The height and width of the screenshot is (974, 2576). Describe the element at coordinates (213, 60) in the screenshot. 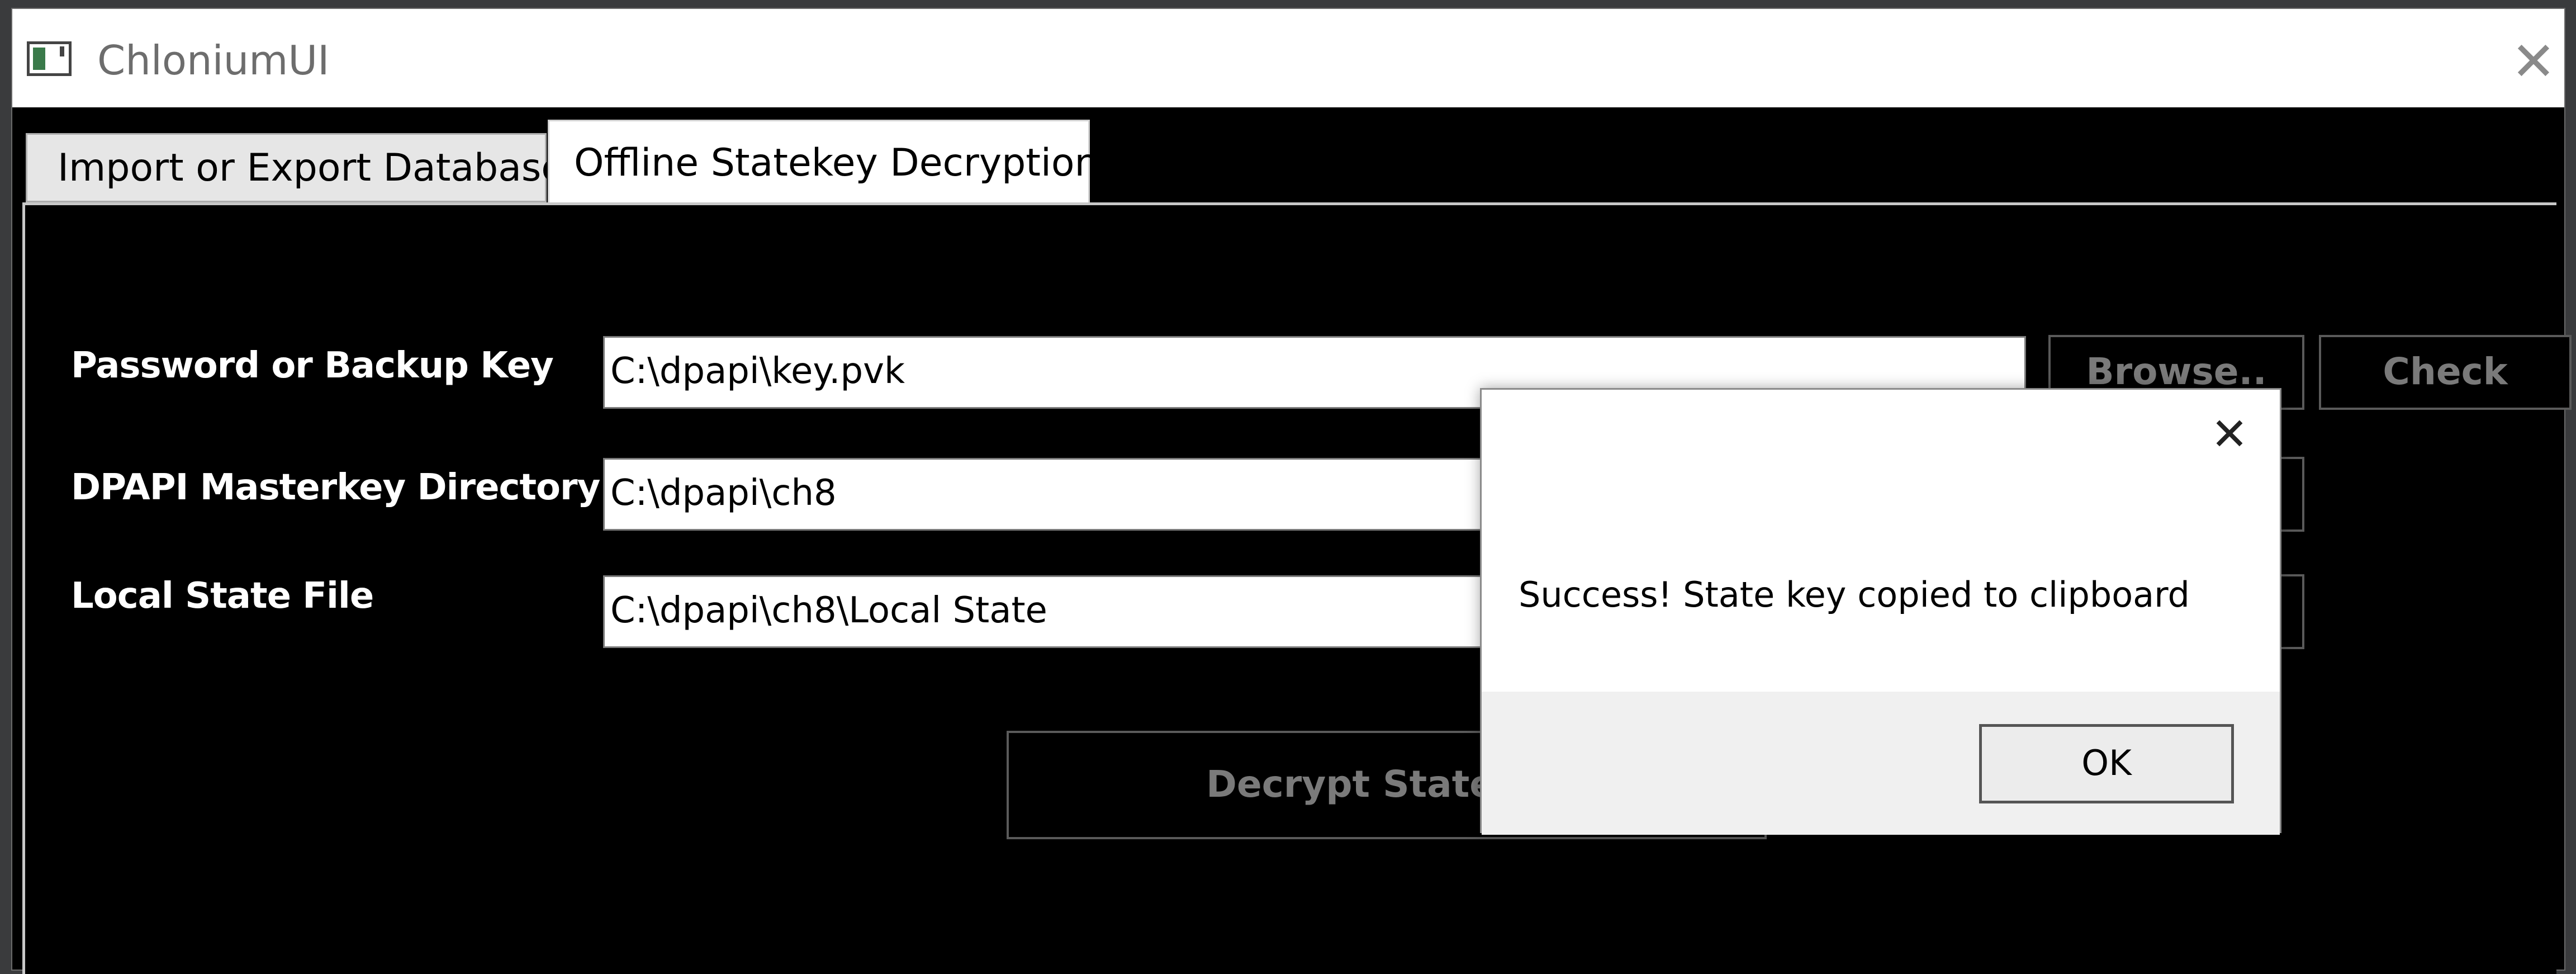

I see `window-title: ChloniumUI` at that location.